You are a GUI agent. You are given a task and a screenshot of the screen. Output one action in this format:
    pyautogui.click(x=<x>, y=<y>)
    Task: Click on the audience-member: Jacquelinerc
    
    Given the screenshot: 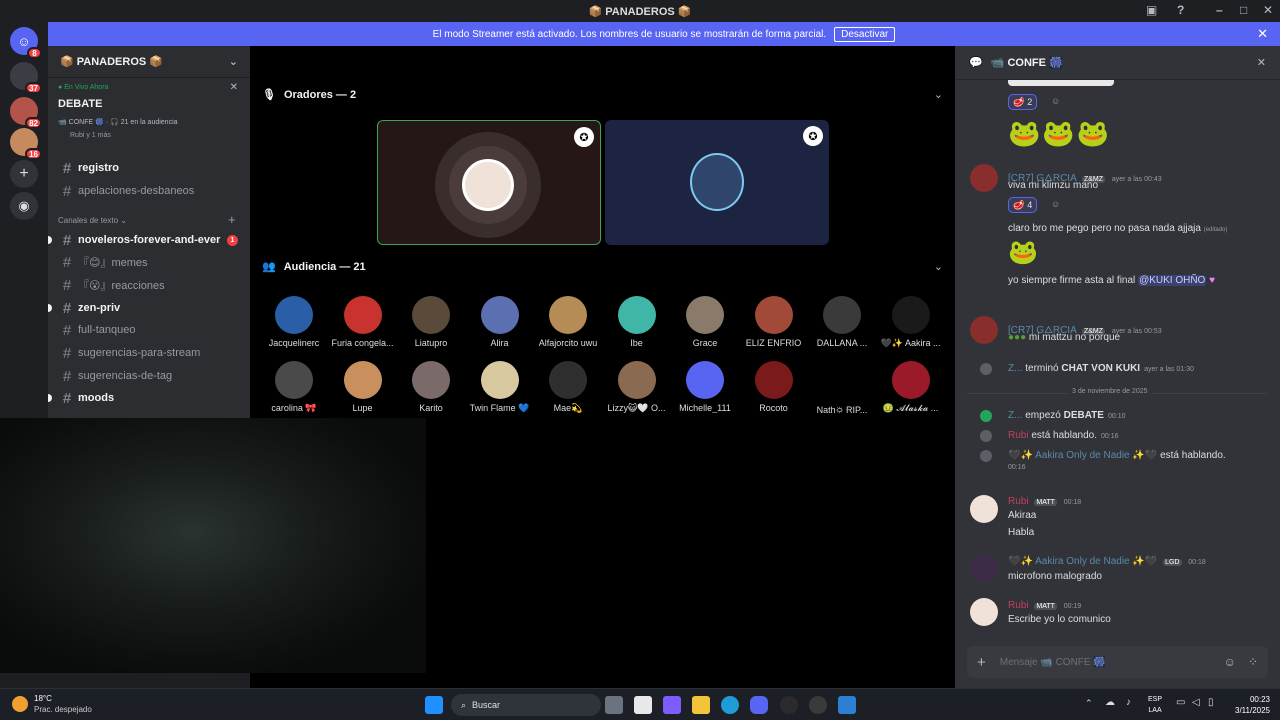 What is the action you would take?
    pyautogui.click(x=294, y=322)
    